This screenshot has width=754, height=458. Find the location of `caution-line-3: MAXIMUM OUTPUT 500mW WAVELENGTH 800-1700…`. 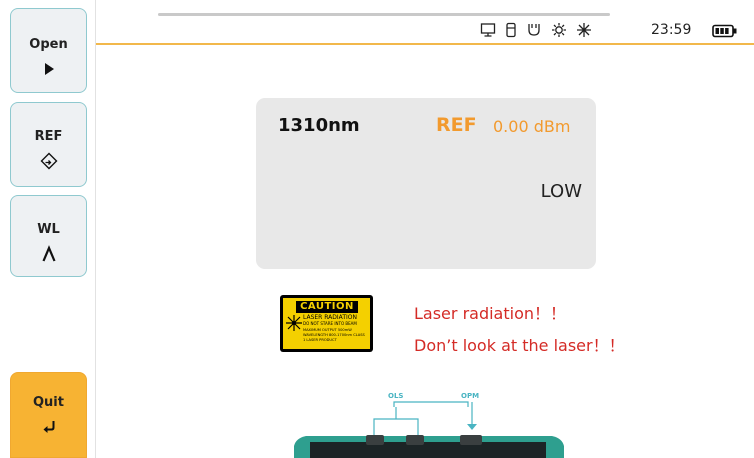

caution-line-3: MAXIMUM OUTPUT 500mW WAVELENGTH 800-1700… is located at coordinates (334, 335).